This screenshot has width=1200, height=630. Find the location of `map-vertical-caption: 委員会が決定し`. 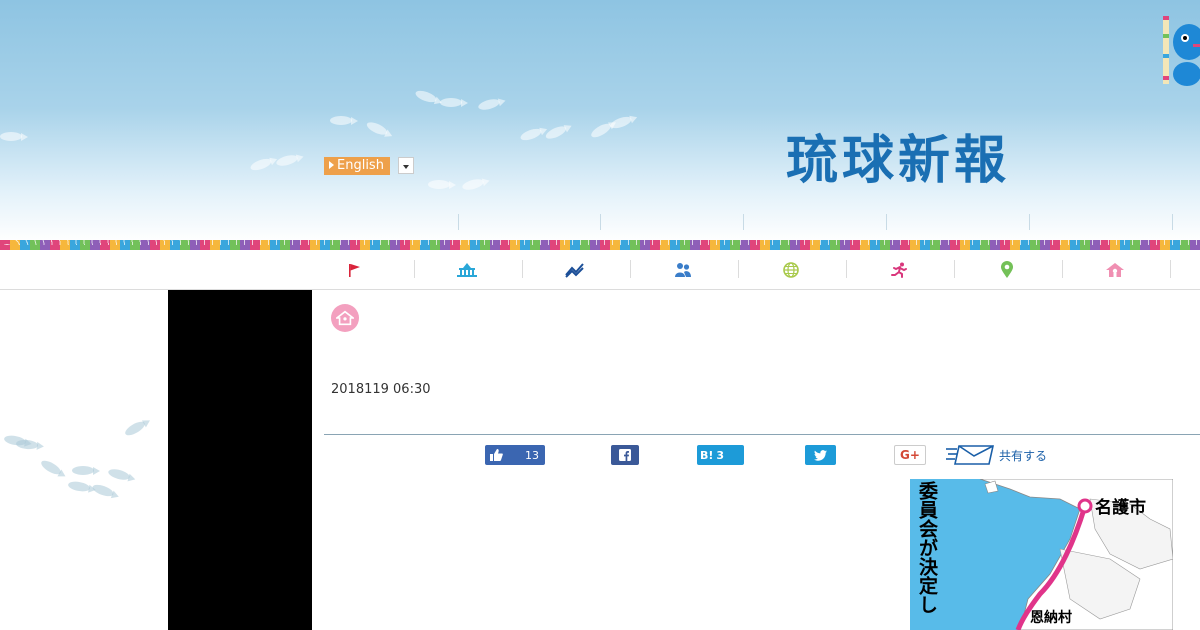

map-vertical-caption: 委員会が決定し is located at coordinates (927, 547).